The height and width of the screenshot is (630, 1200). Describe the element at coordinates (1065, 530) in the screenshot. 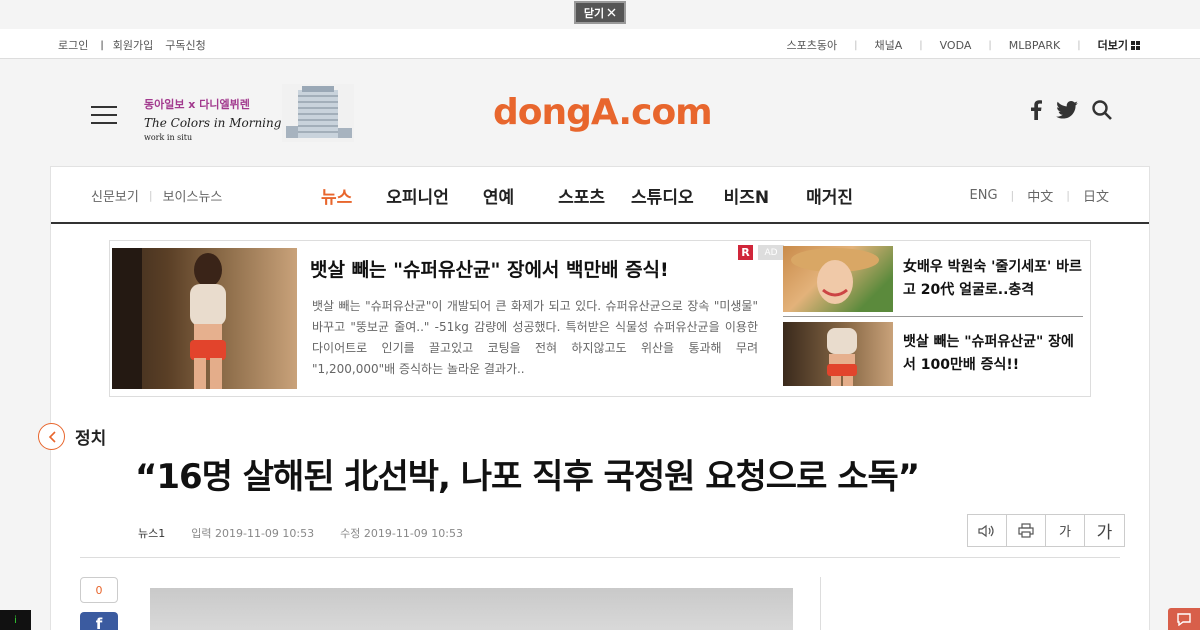

I see `font-decrease-button: 가` at that location.